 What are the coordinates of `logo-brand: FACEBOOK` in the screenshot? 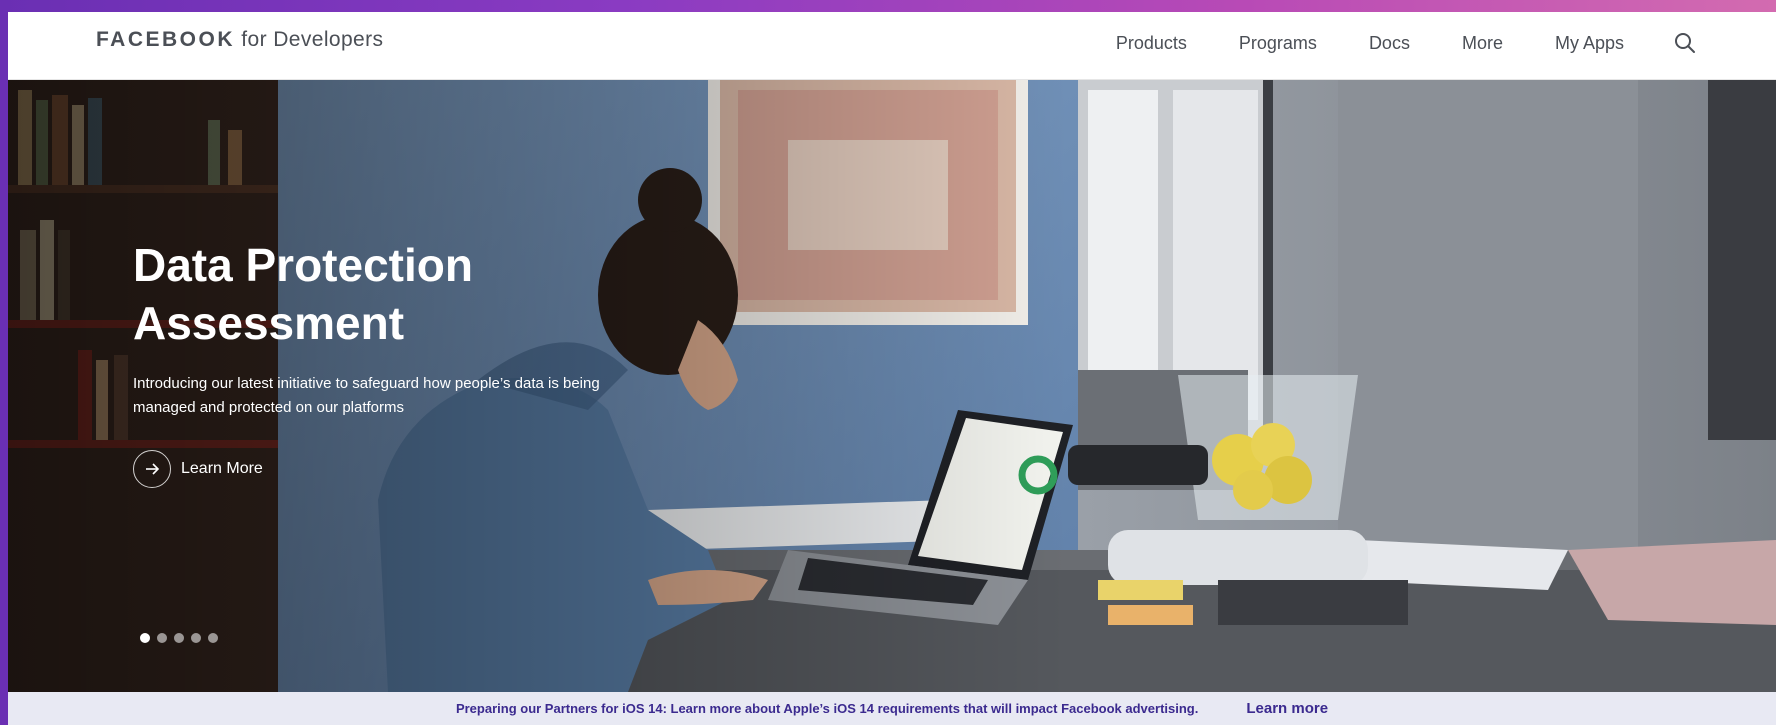 It's located at (166, 39).